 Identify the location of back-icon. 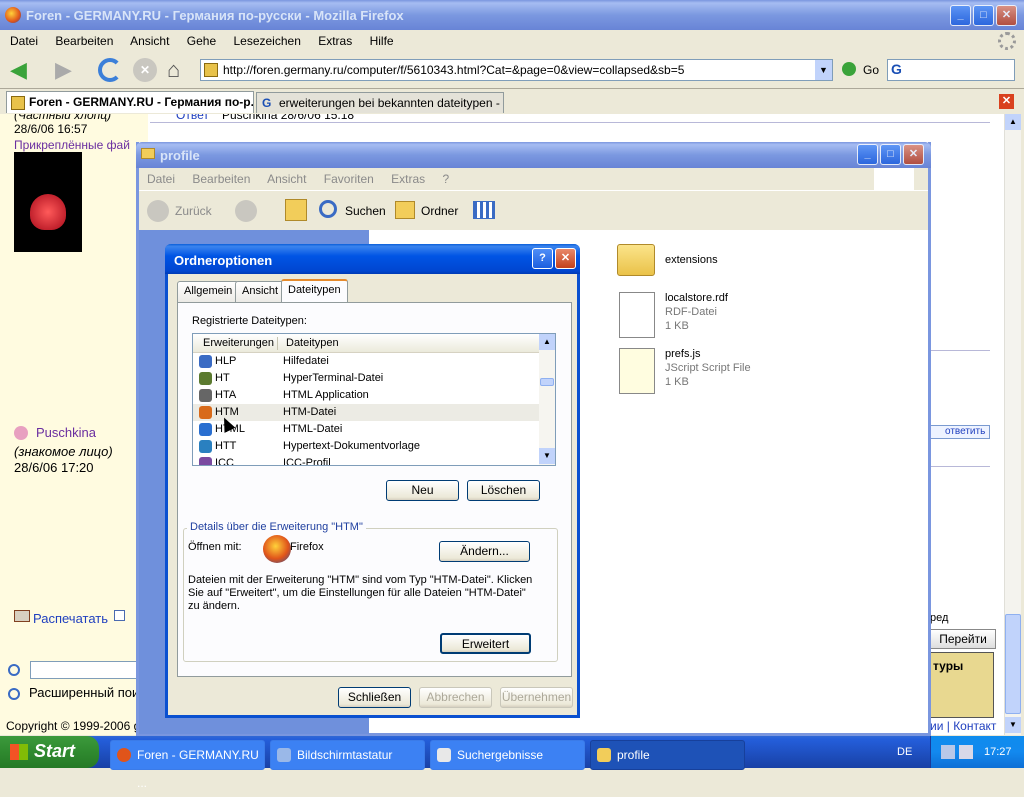
(158, 211).